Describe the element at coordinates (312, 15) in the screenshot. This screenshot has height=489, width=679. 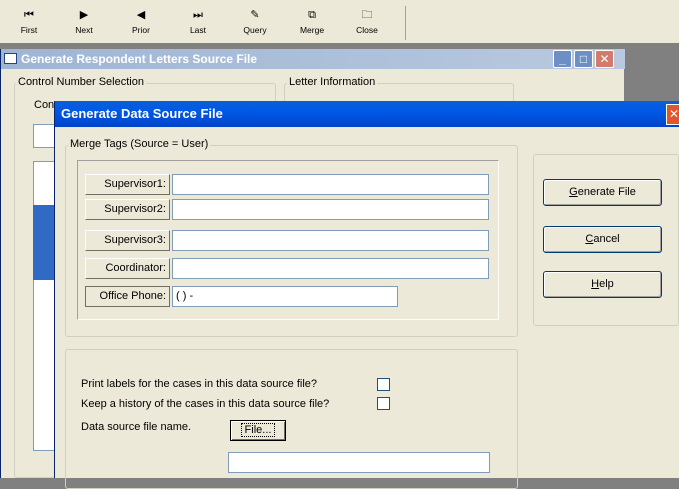
I see `merge-icon: ⧉` at that location.